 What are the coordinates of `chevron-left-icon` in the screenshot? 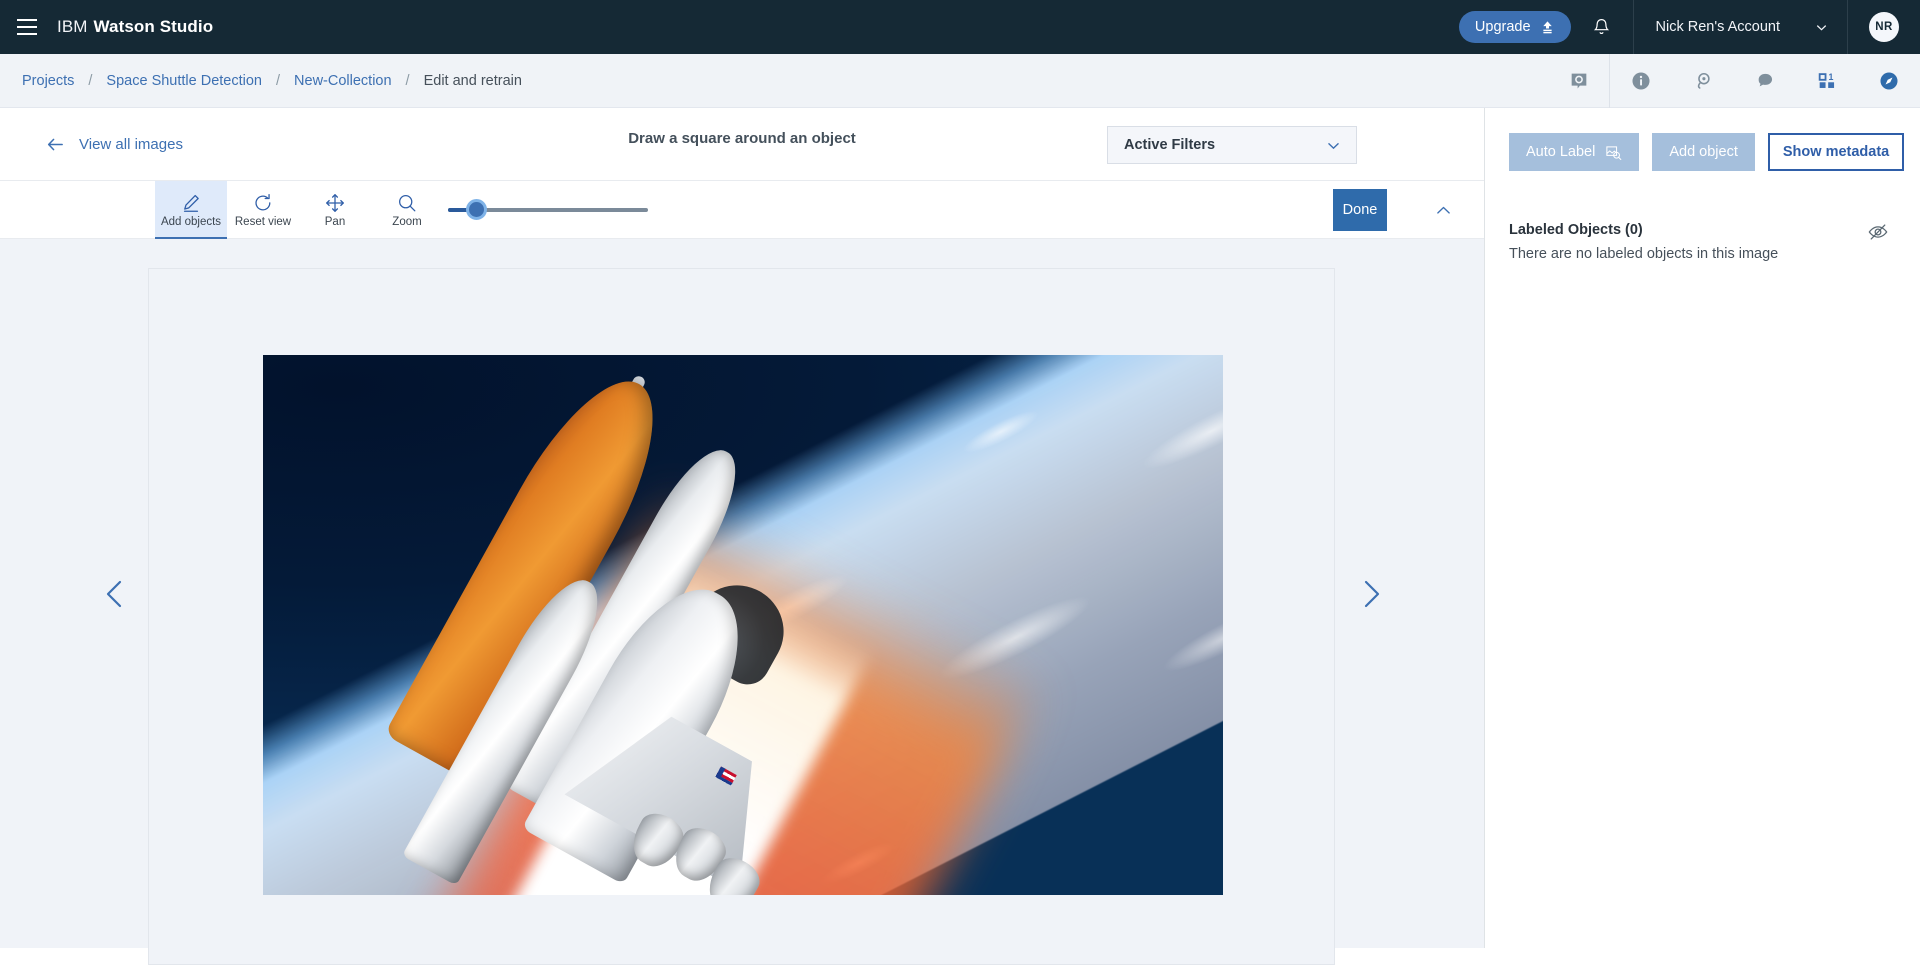 It's located at (115, 594).